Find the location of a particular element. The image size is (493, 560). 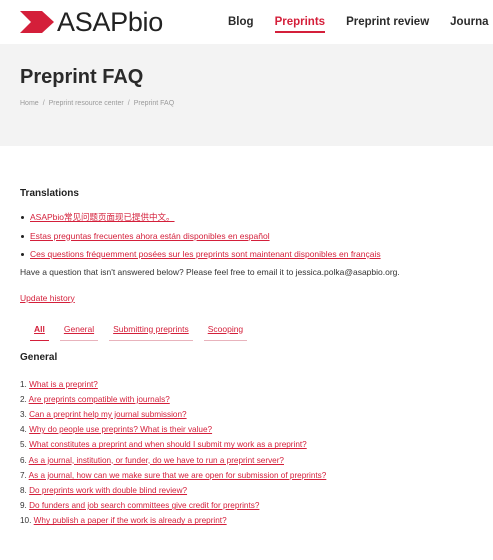

faq-item-number: 10. is located at coordinates (26, 521).